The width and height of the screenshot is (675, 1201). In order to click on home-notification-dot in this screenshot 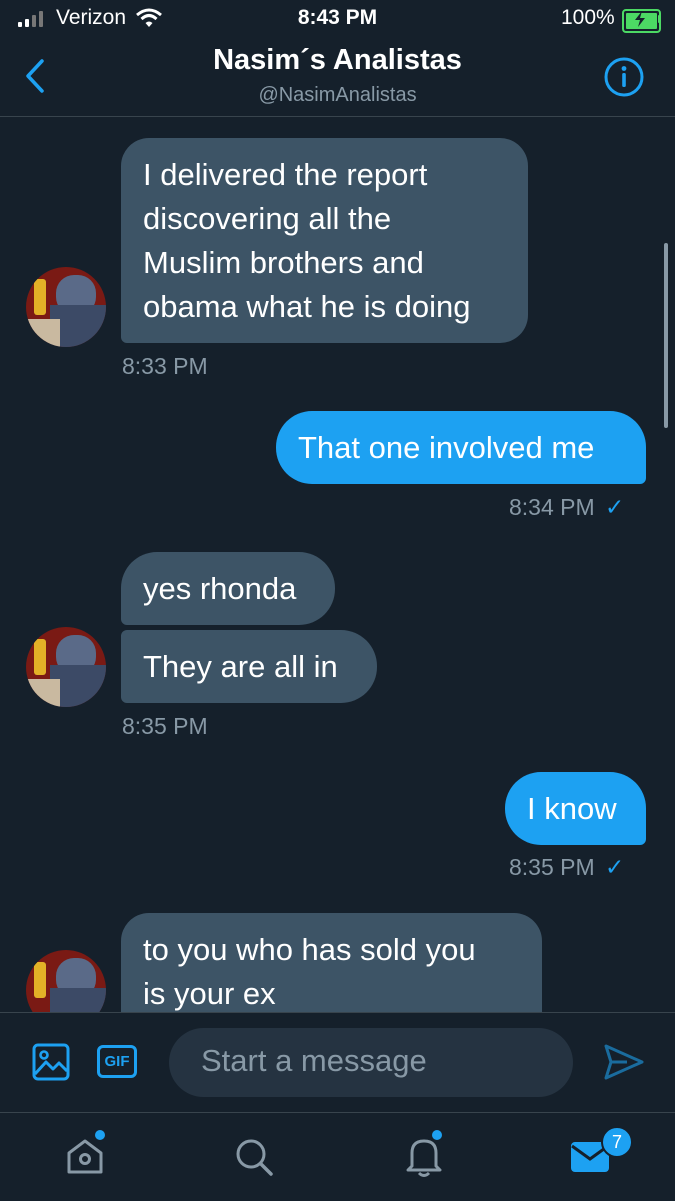, I will do `click(100, 1135)`.